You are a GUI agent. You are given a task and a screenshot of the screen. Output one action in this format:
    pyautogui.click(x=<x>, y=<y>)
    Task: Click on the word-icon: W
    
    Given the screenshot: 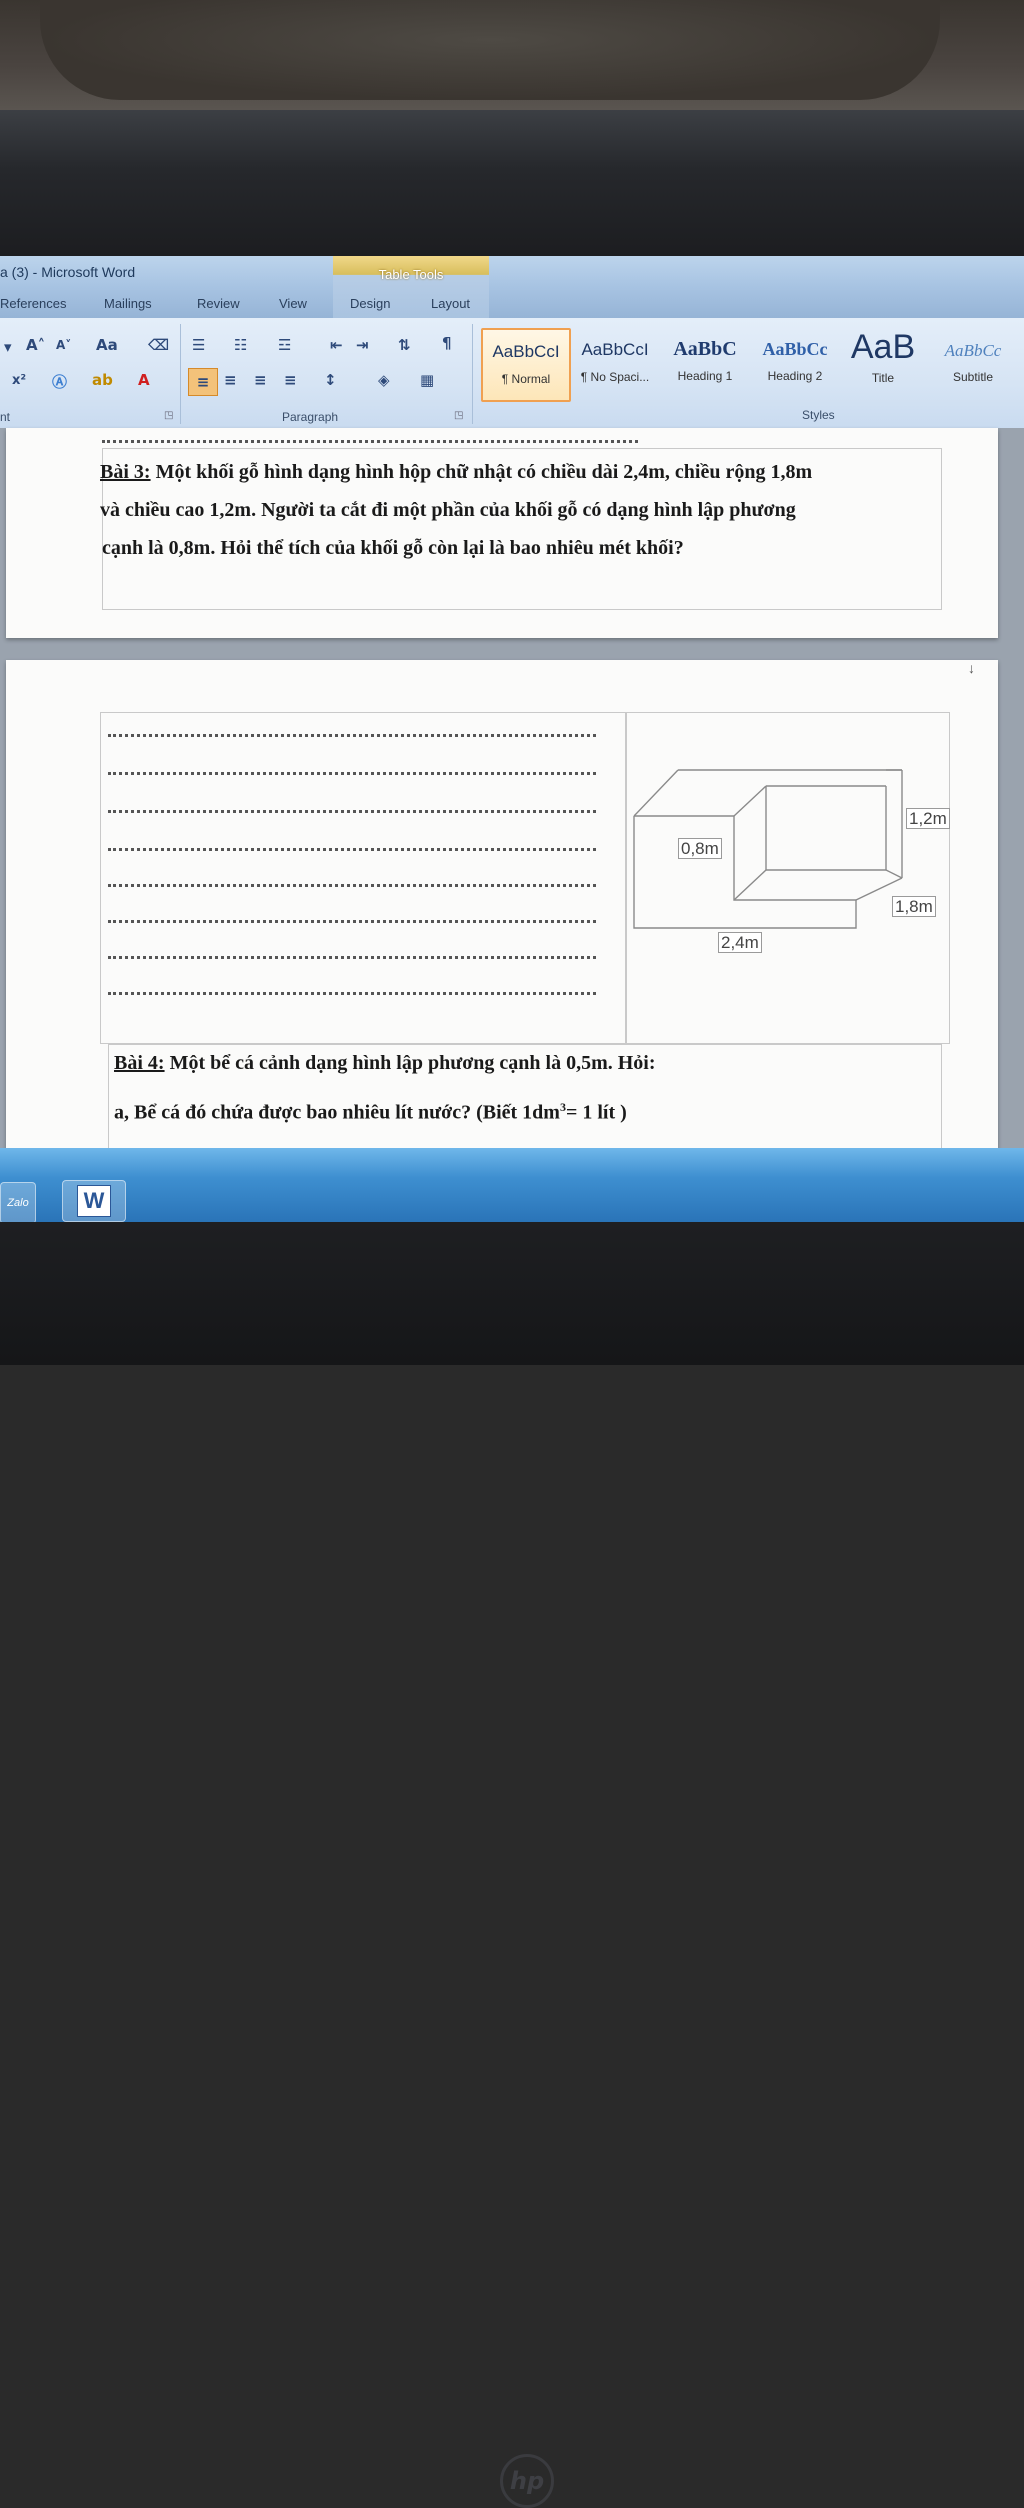 What is the action you would take?
    pyautogui.click(x=94, y=1201)
    